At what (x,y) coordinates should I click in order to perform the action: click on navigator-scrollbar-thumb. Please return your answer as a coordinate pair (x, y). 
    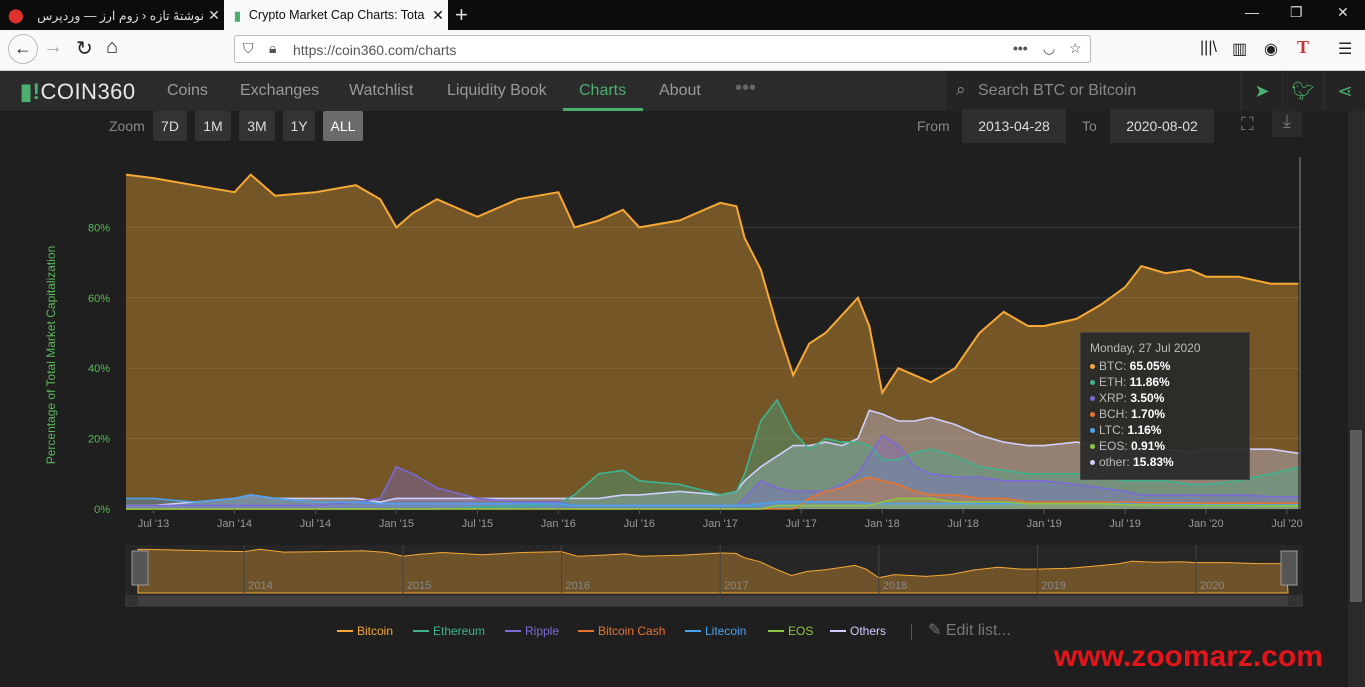
    Looking at the image, I should click on (713, 601).